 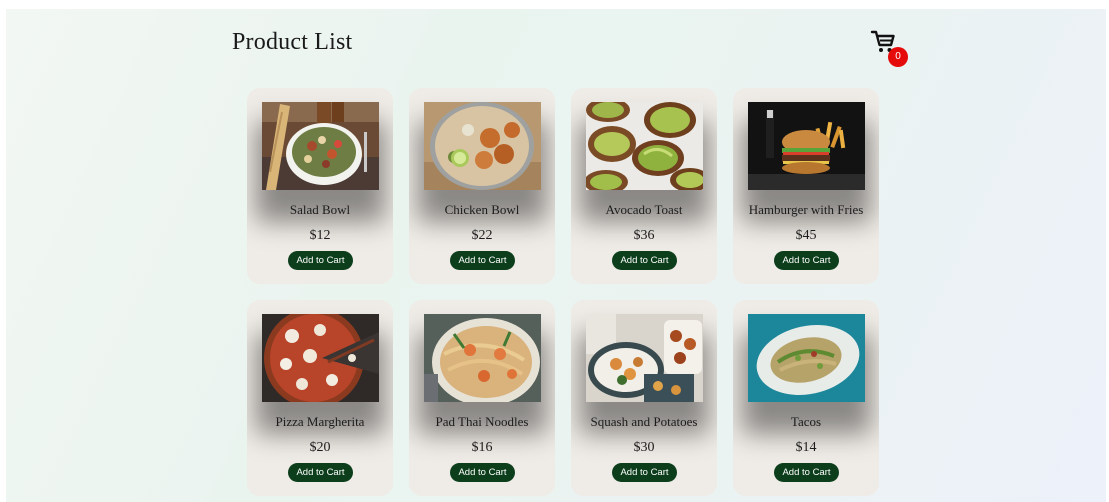 What do you see at coordinates (644, 146) in the screenshot?
I see `avocado-toast-image` at bounding box center [644, 146].